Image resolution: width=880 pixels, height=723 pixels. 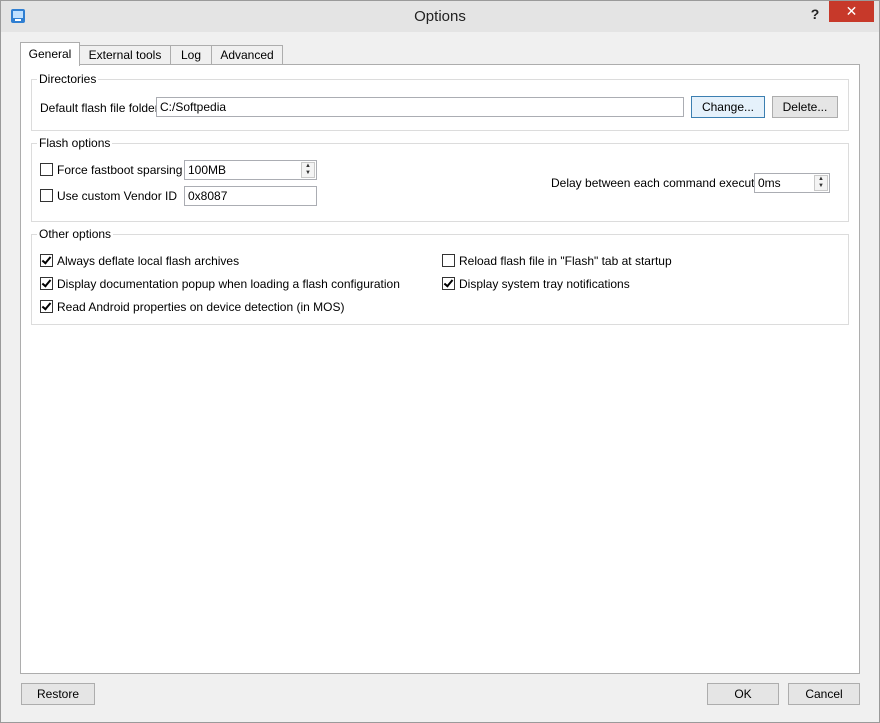 I want to click on help-icon: ?, so click(x=815, y=14).